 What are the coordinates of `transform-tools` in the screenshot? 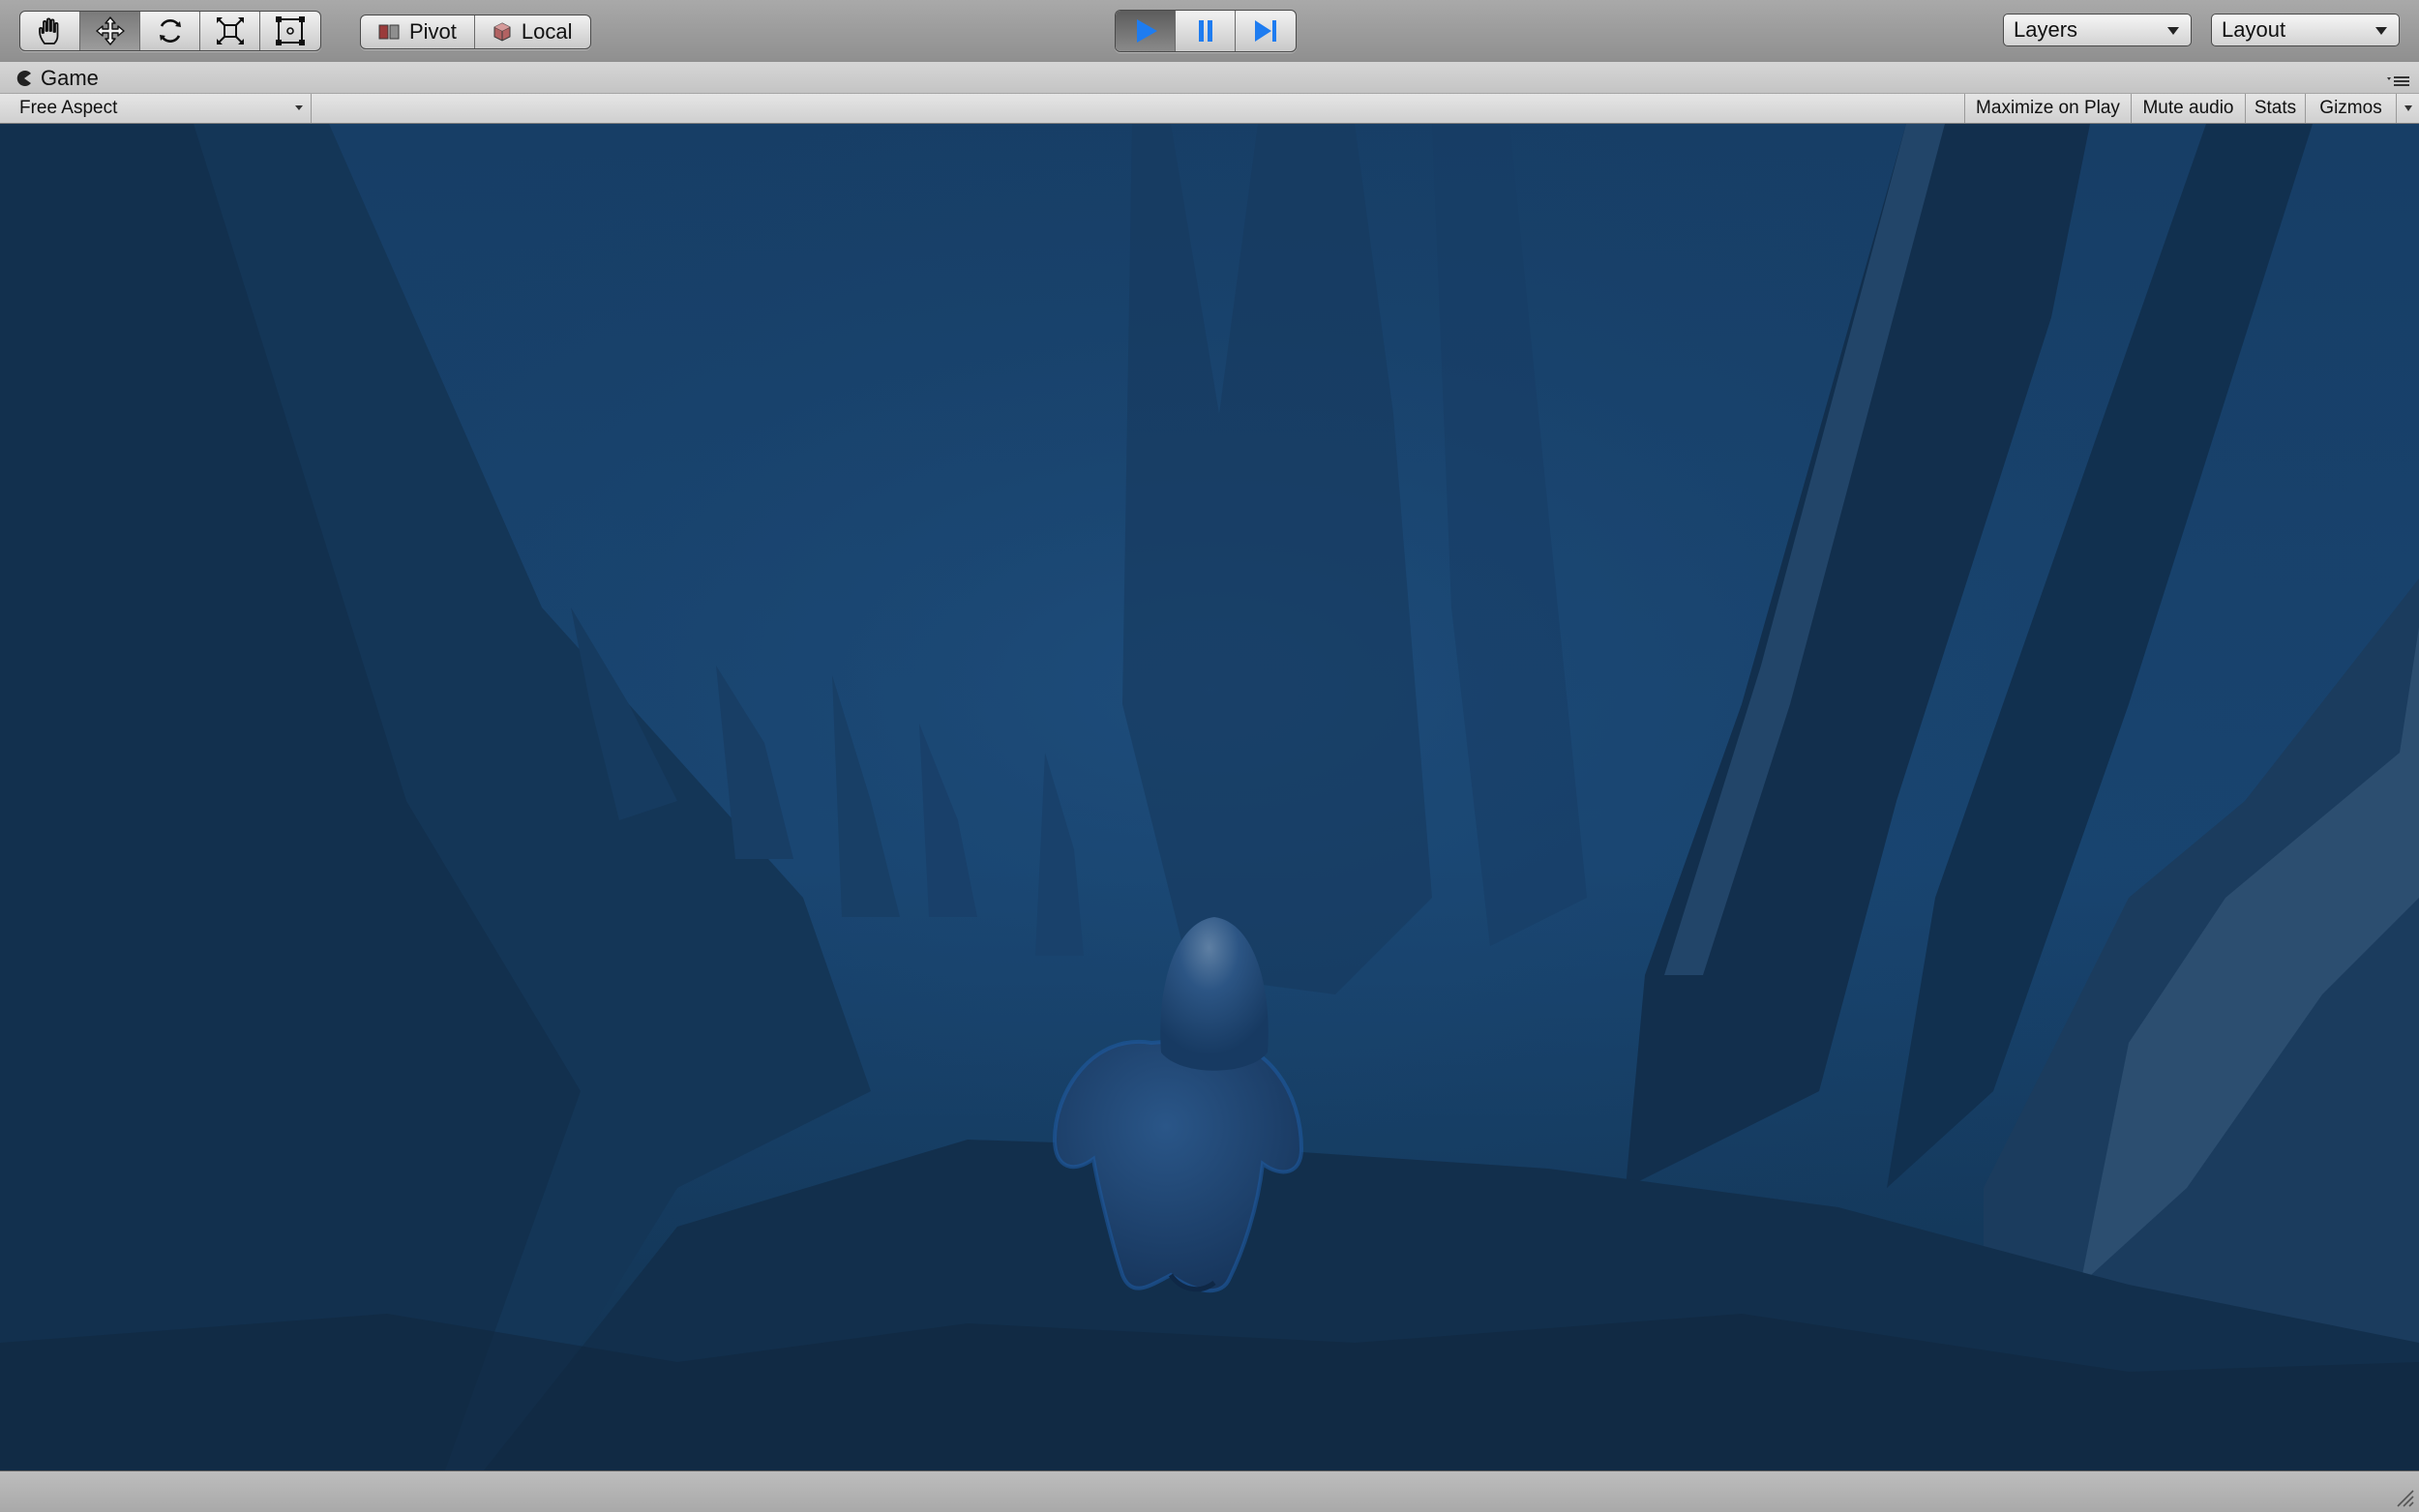 It's located at (170, 31).